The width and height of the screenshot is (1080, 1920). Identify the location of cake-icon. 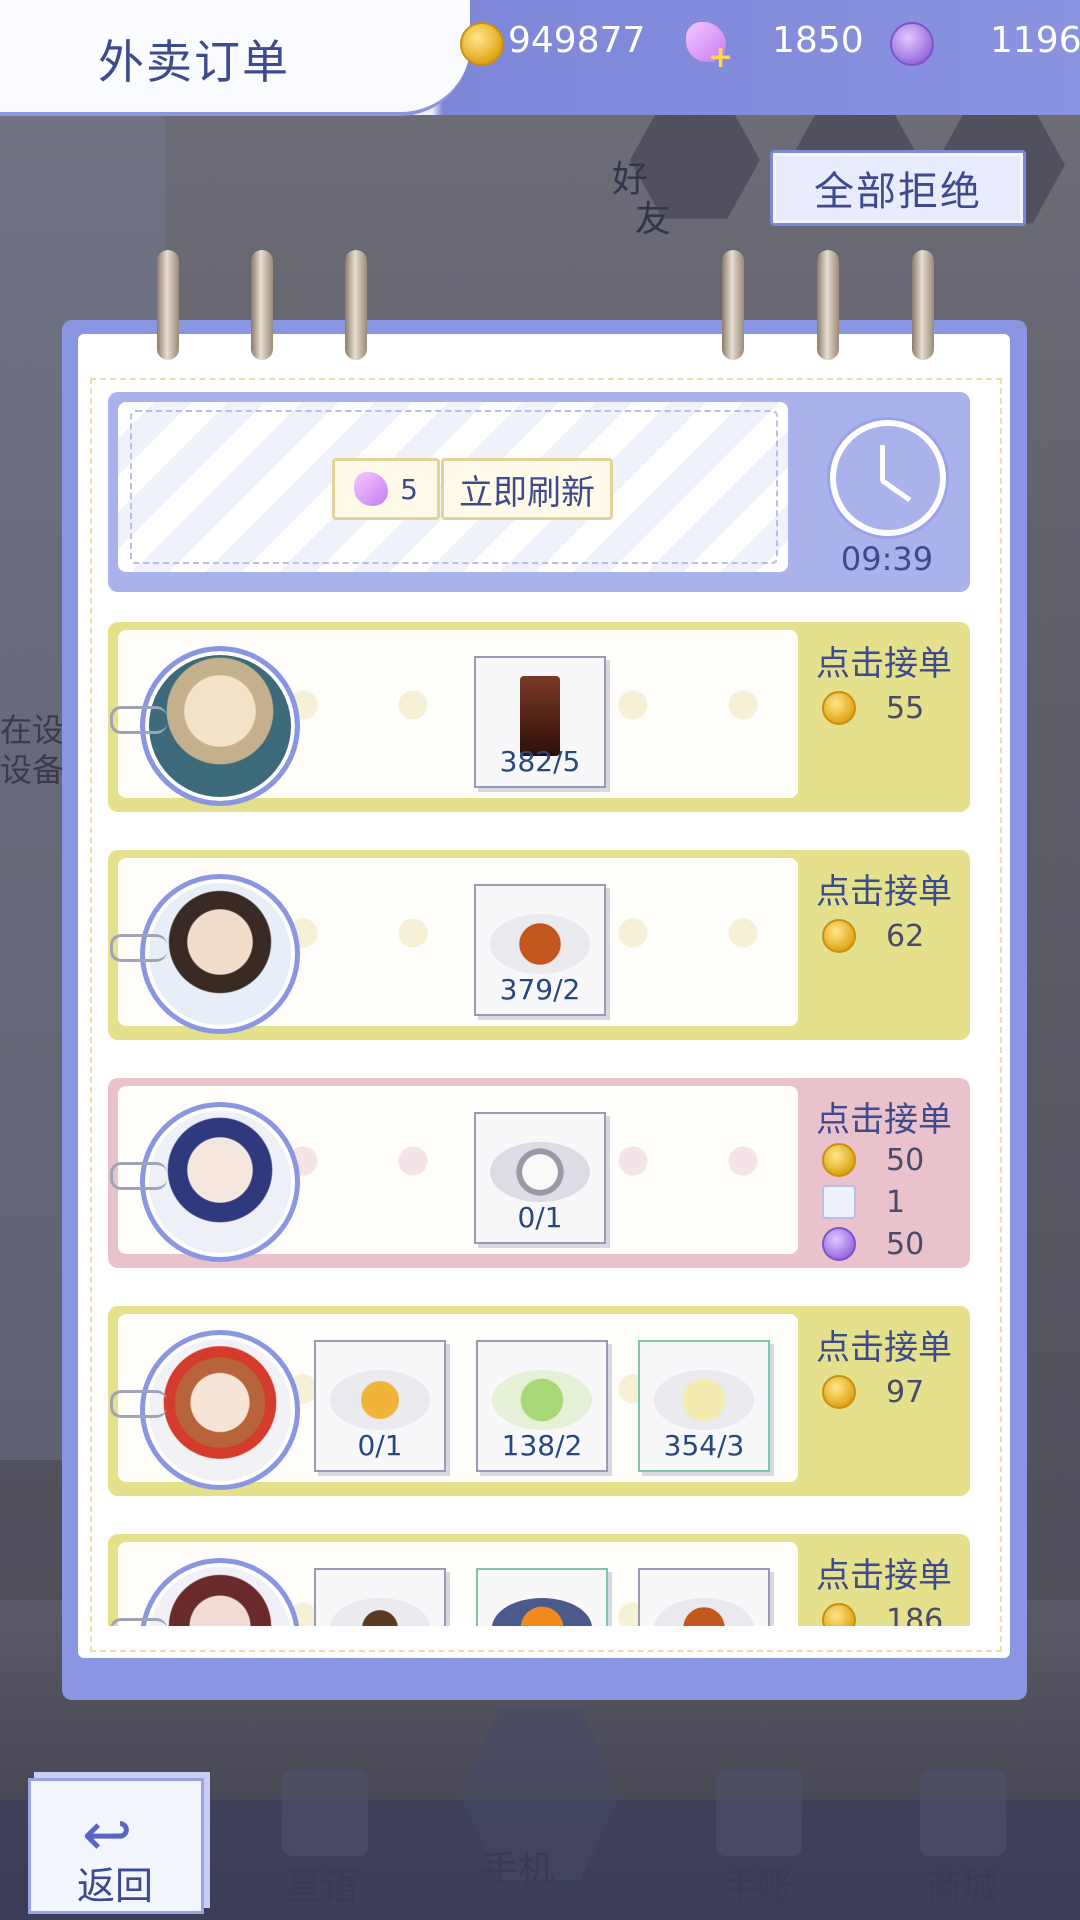
(380, 1612).